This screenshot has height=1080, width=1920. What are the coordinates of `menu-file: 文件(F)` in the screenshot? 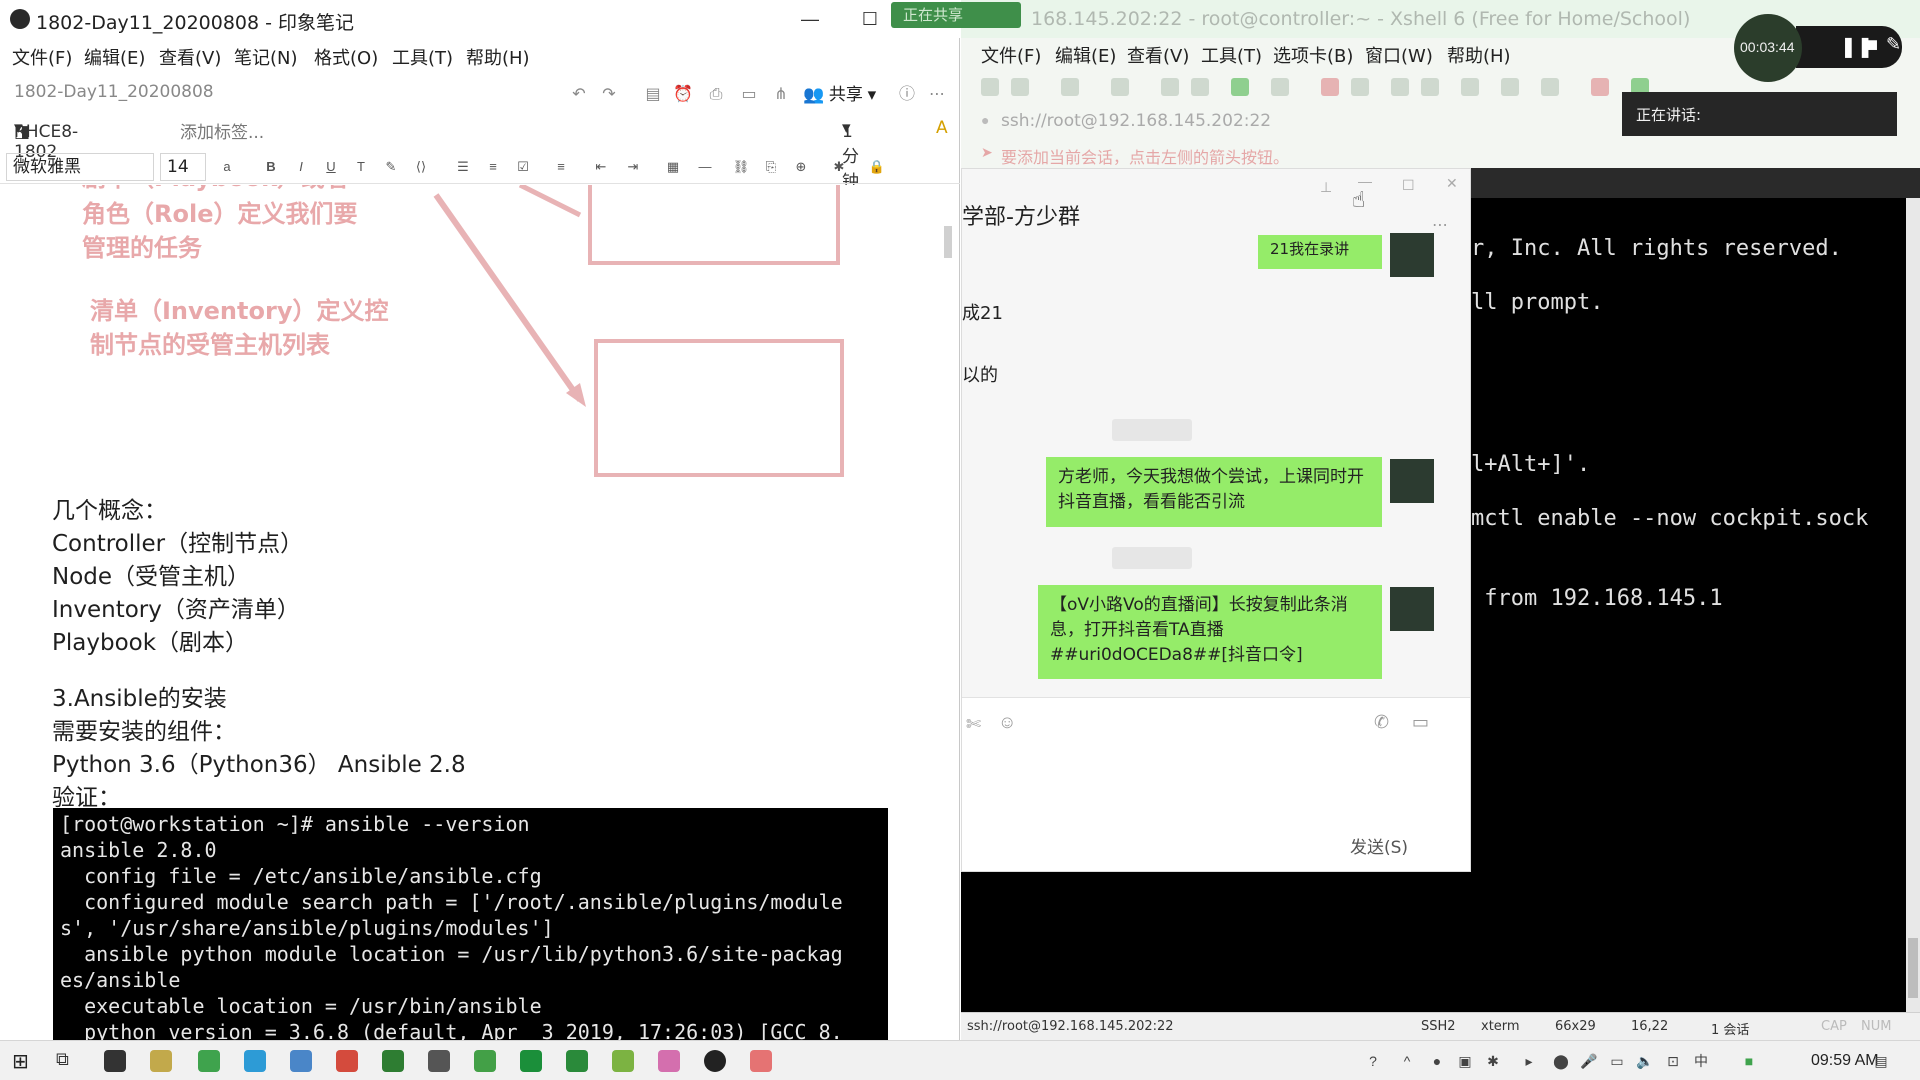 It's located at (42, 57).